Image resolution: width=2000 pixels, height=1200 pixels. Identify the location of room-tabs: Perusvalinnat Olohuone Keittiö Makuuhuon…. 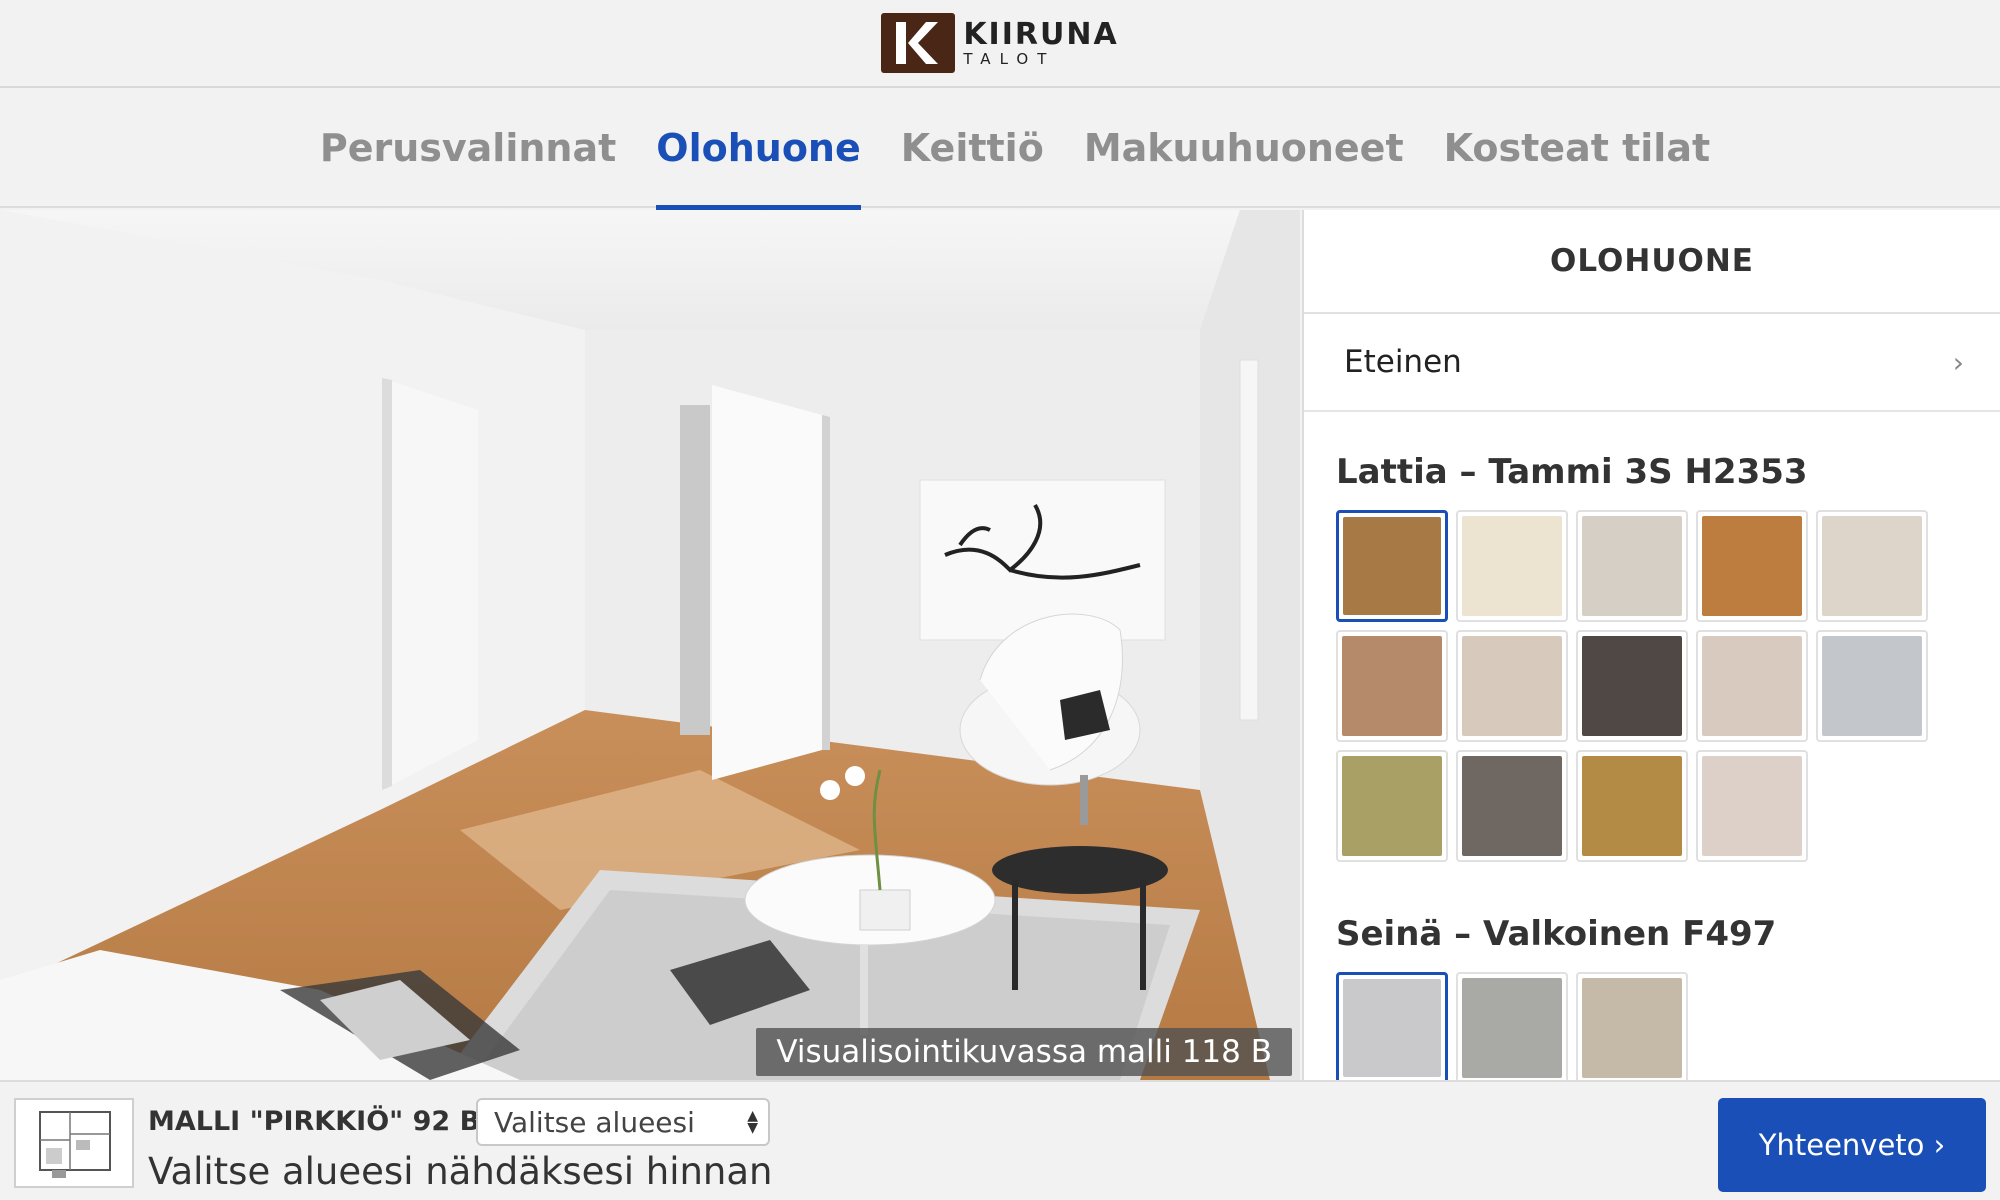
(1000, 150).